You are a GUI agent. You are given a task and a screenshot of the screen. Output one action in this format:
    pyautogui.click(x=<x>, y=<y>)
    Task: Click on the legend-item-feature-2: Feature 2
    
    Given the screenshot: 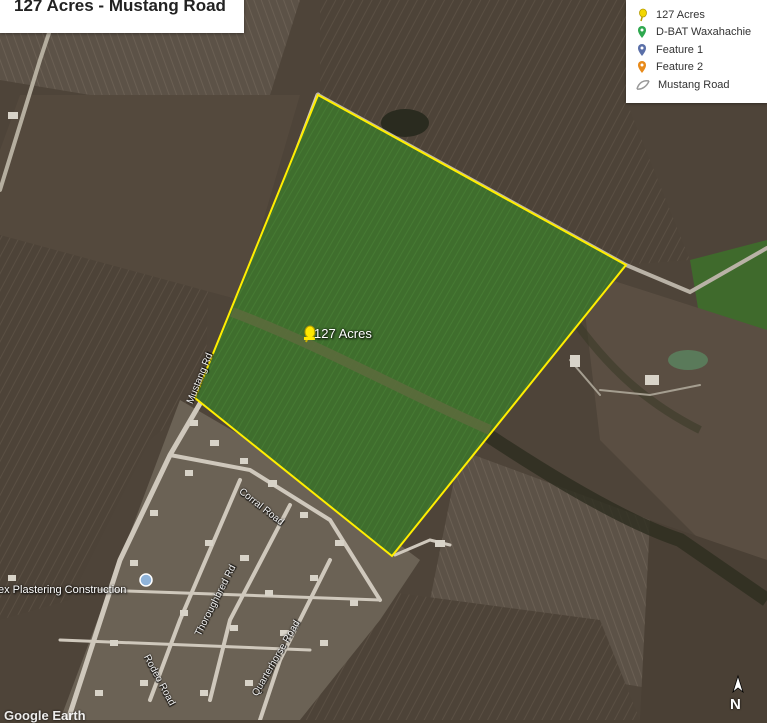 What is the action you would take?
    pyautogui.click(x=669, y=67)
    